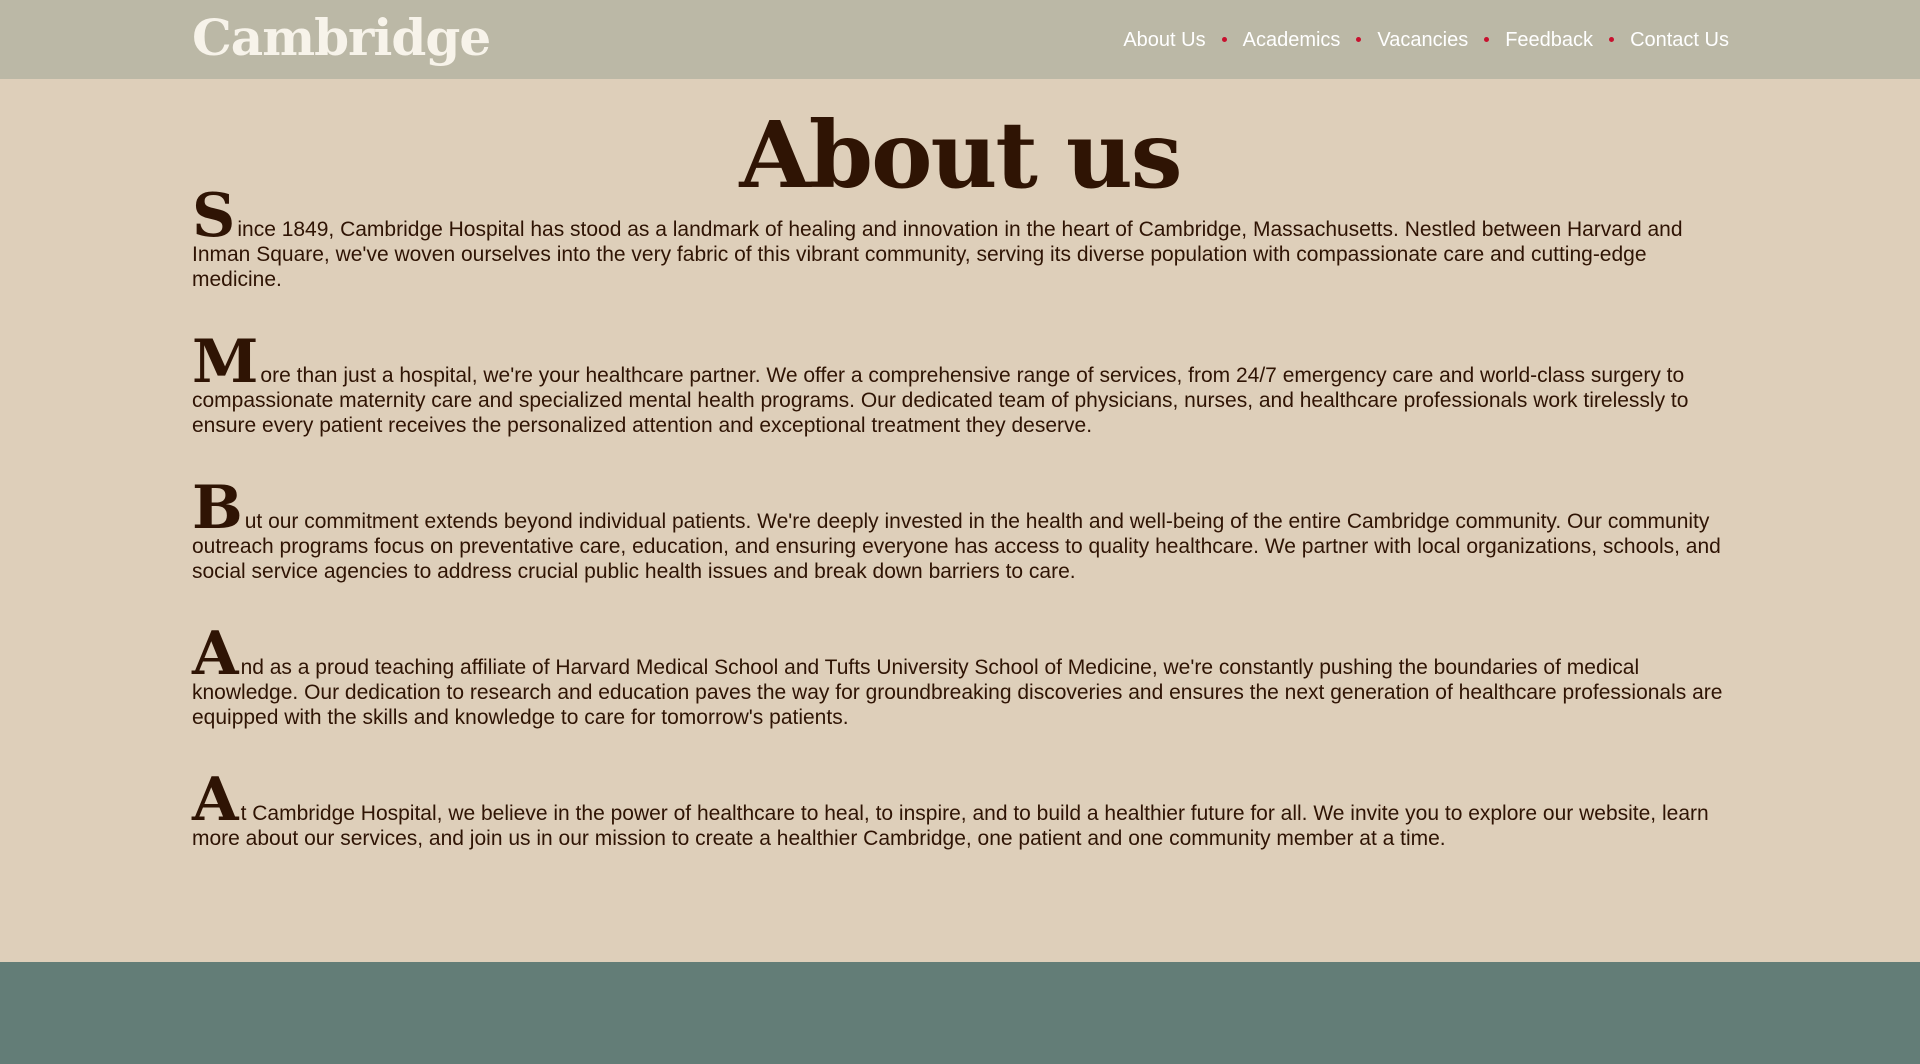  What do you see at coordinates (960, 155) in the screenshot?
I see `page-title: About us` at bounding box center [960, 155].